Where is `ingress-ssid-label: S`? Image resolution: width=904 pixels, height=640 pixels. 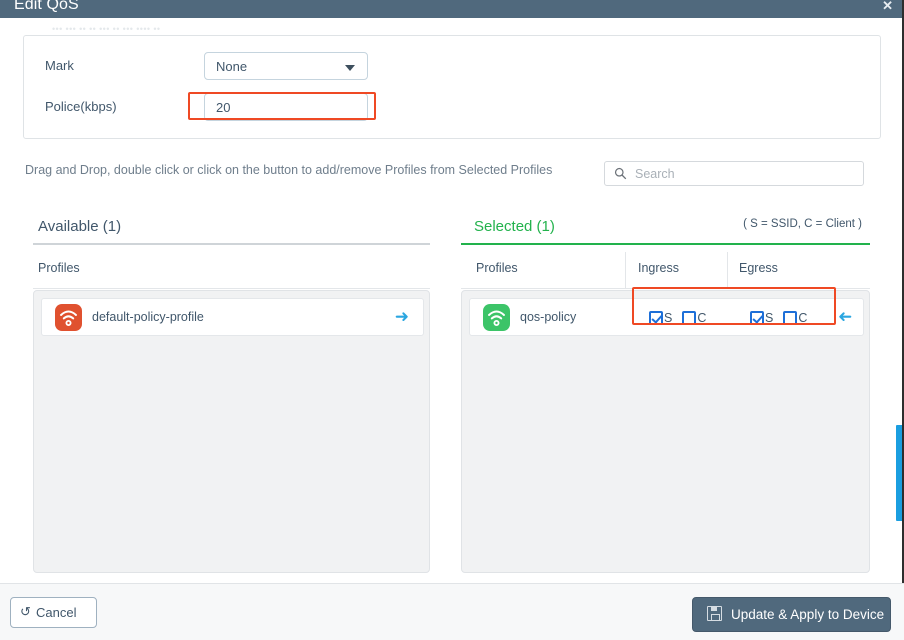
ingress-ssid-label: S is located at coordinates (668, 317).